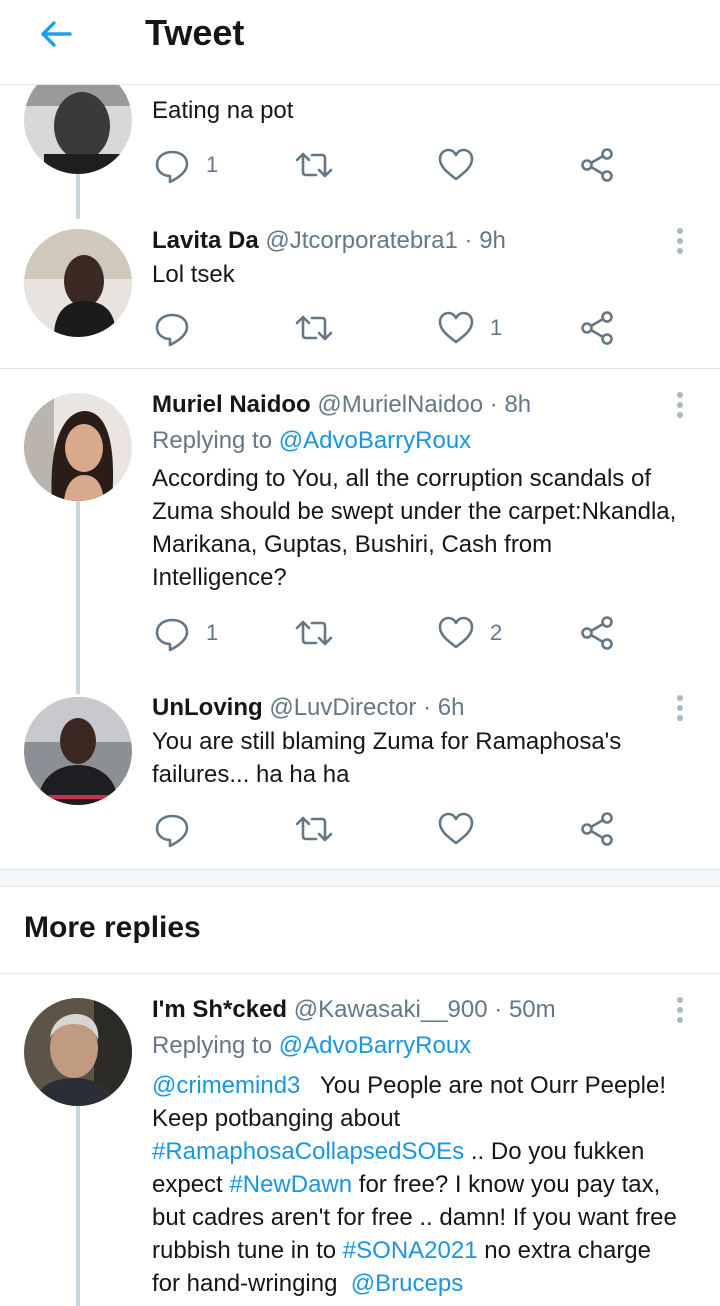  What do you see at coordinates (391, 1009) in the screenshot?
I see `user-handle: @Kawasaki__900` at bounding box center [391, 1009].